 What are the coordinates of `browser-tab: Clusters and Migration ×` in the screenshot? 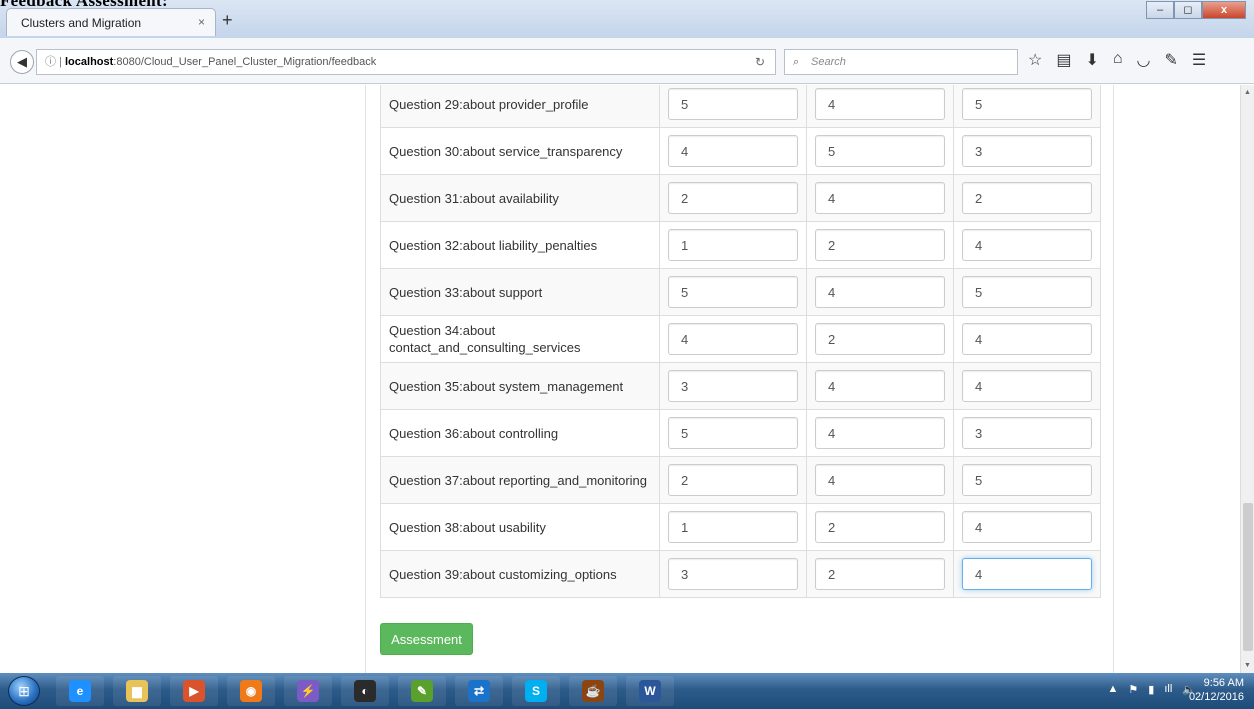 It's located at (111, 22).